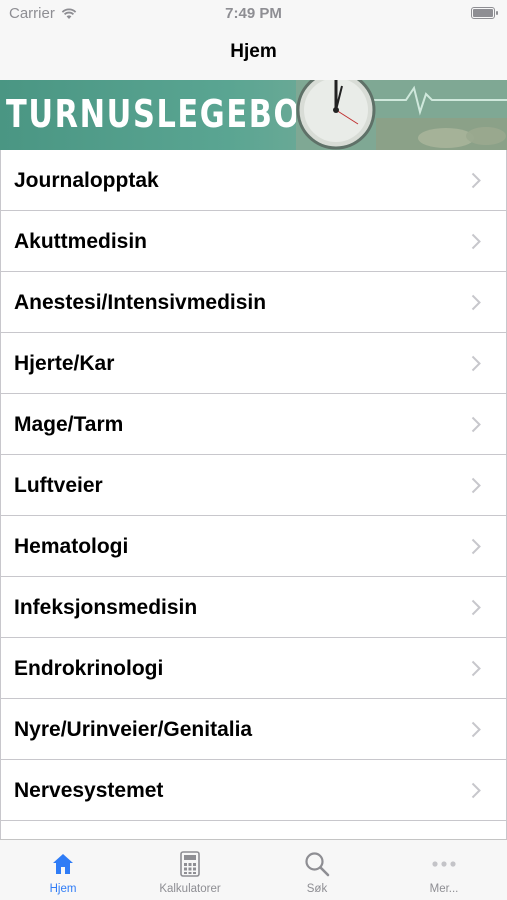  I want to click on list-item: Luftveier, so click(253, 485).